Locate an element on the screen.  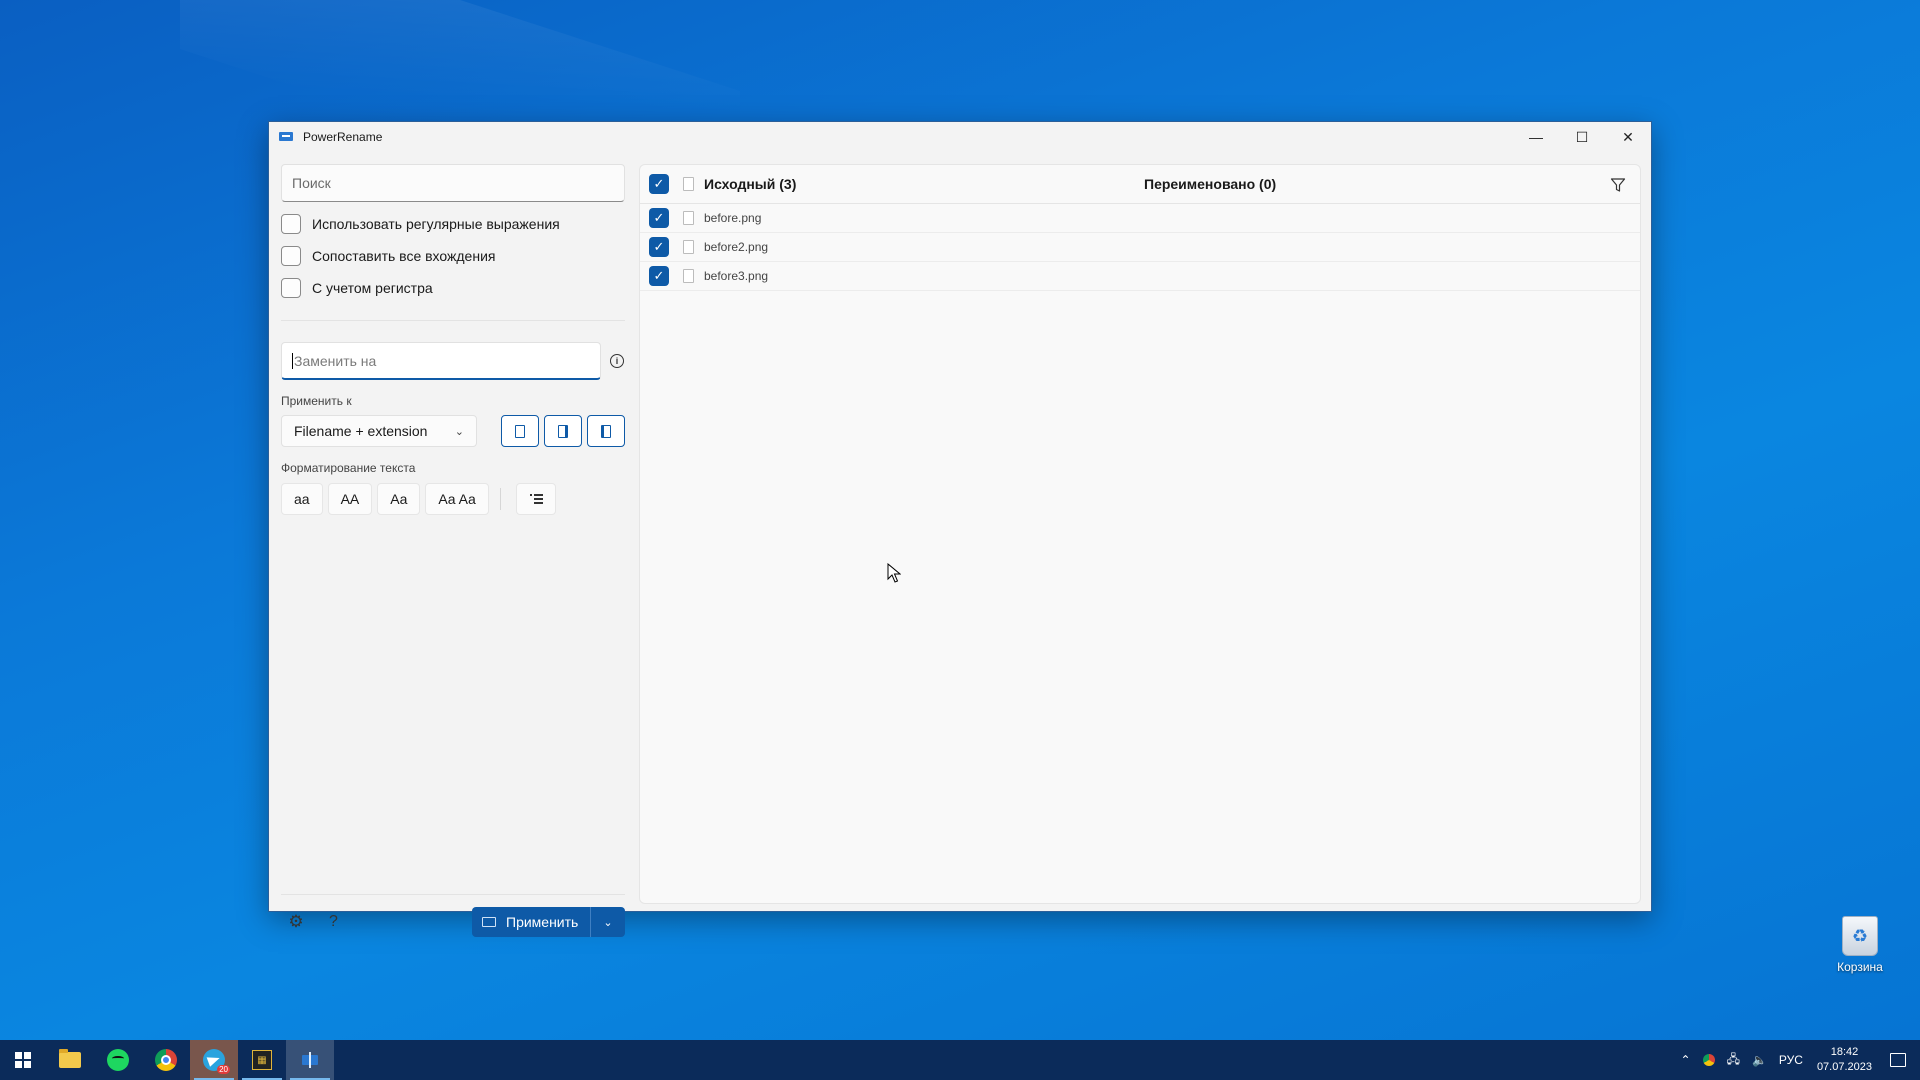
option-case-sensitive: С учетом регистра is located at coordinates (453, 288).